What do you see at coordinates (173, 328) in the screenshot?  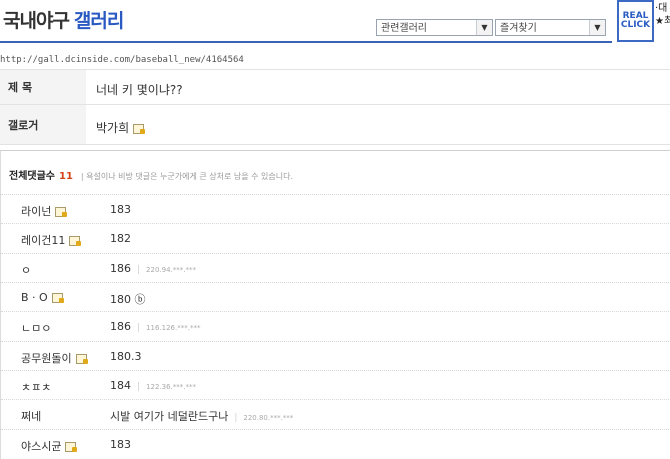 I see `comment-ip: 116.126.***.***` at bounding box center [173, 328].